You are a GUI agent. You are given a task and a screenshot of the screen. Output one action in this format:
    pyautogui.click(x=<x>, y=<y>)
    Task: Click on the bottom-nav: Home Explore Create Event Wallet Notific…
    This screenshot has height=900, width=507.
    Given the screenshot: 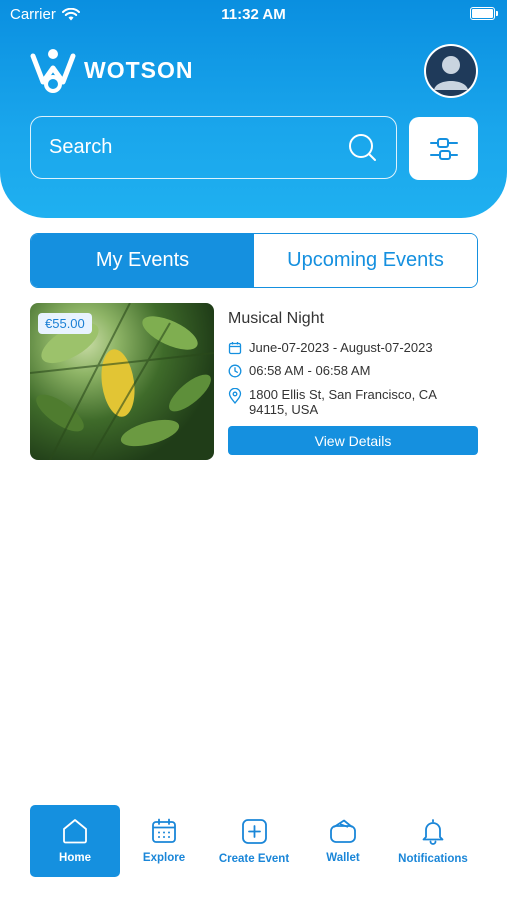 What is the action you would take?
    pyautogui.click(x=253, y=850)
    